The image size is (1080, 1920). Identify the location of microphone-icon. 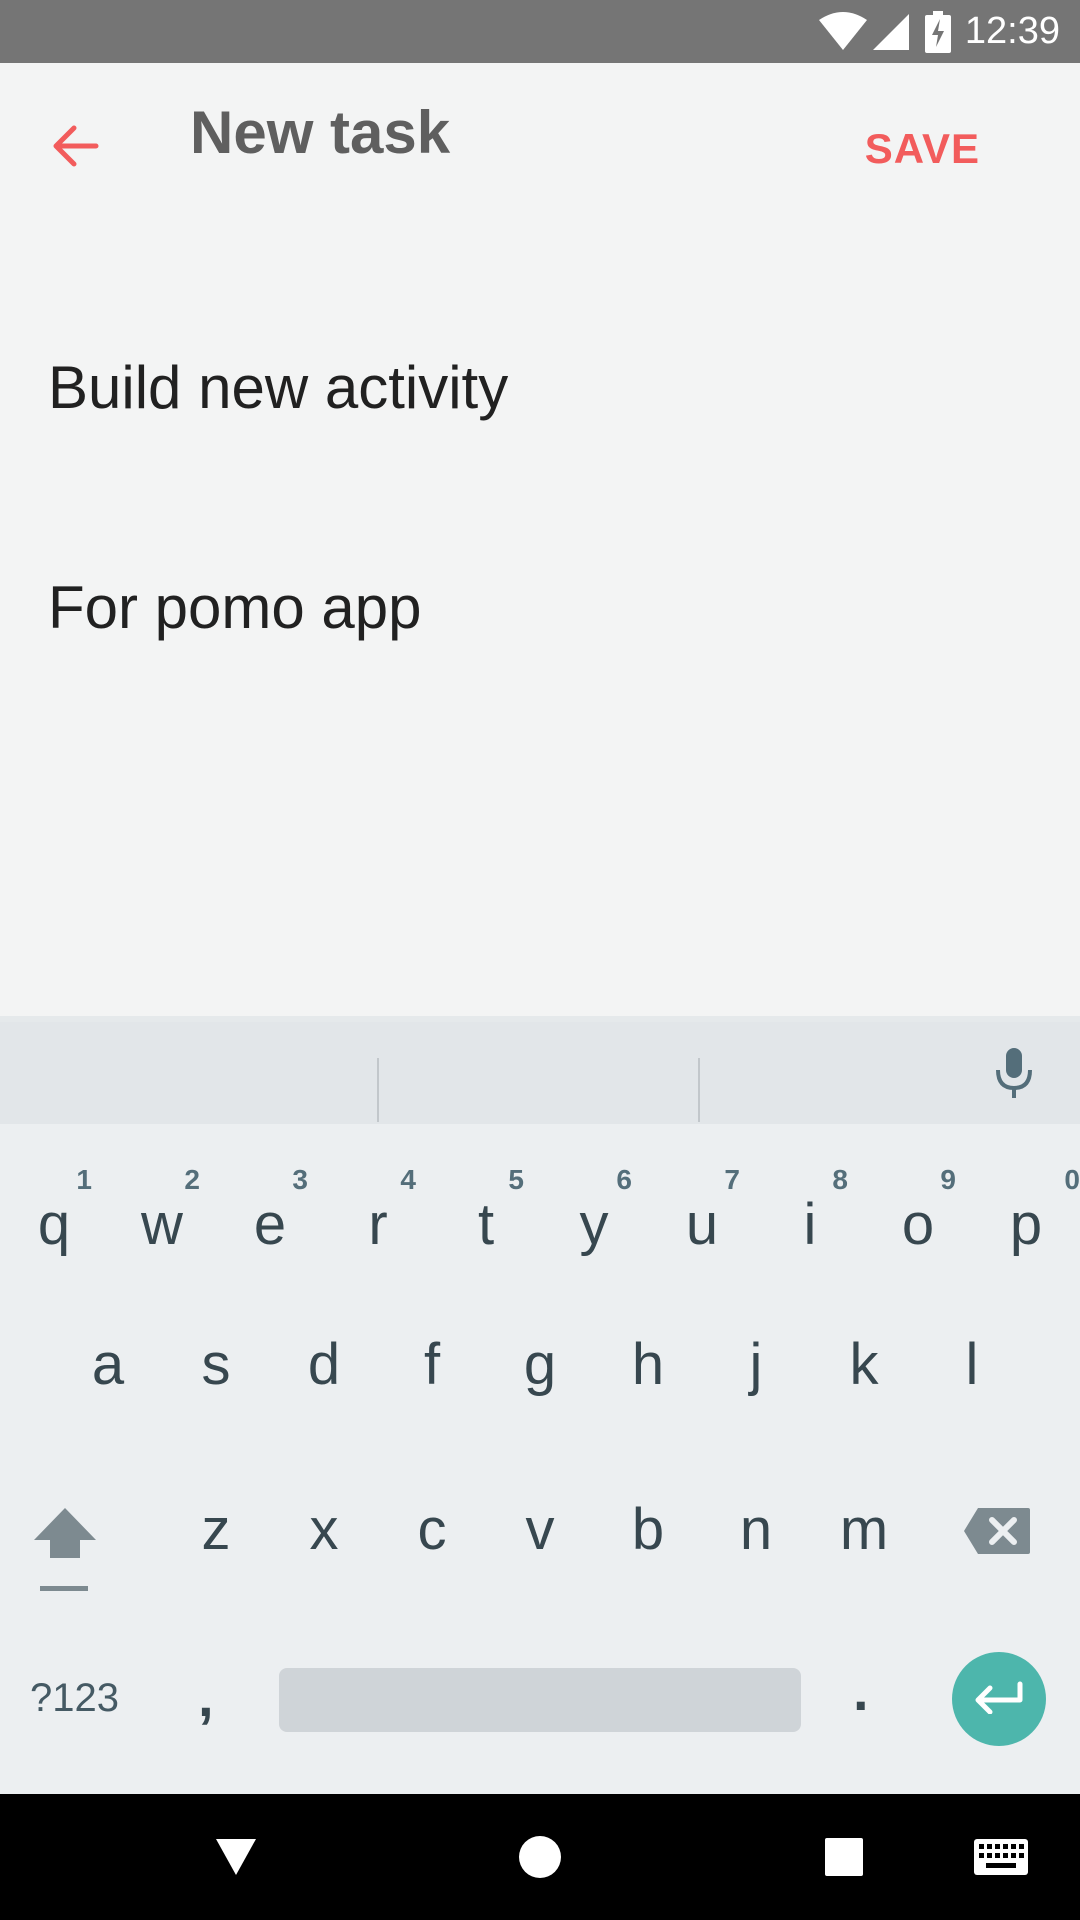
(1014, 1076).